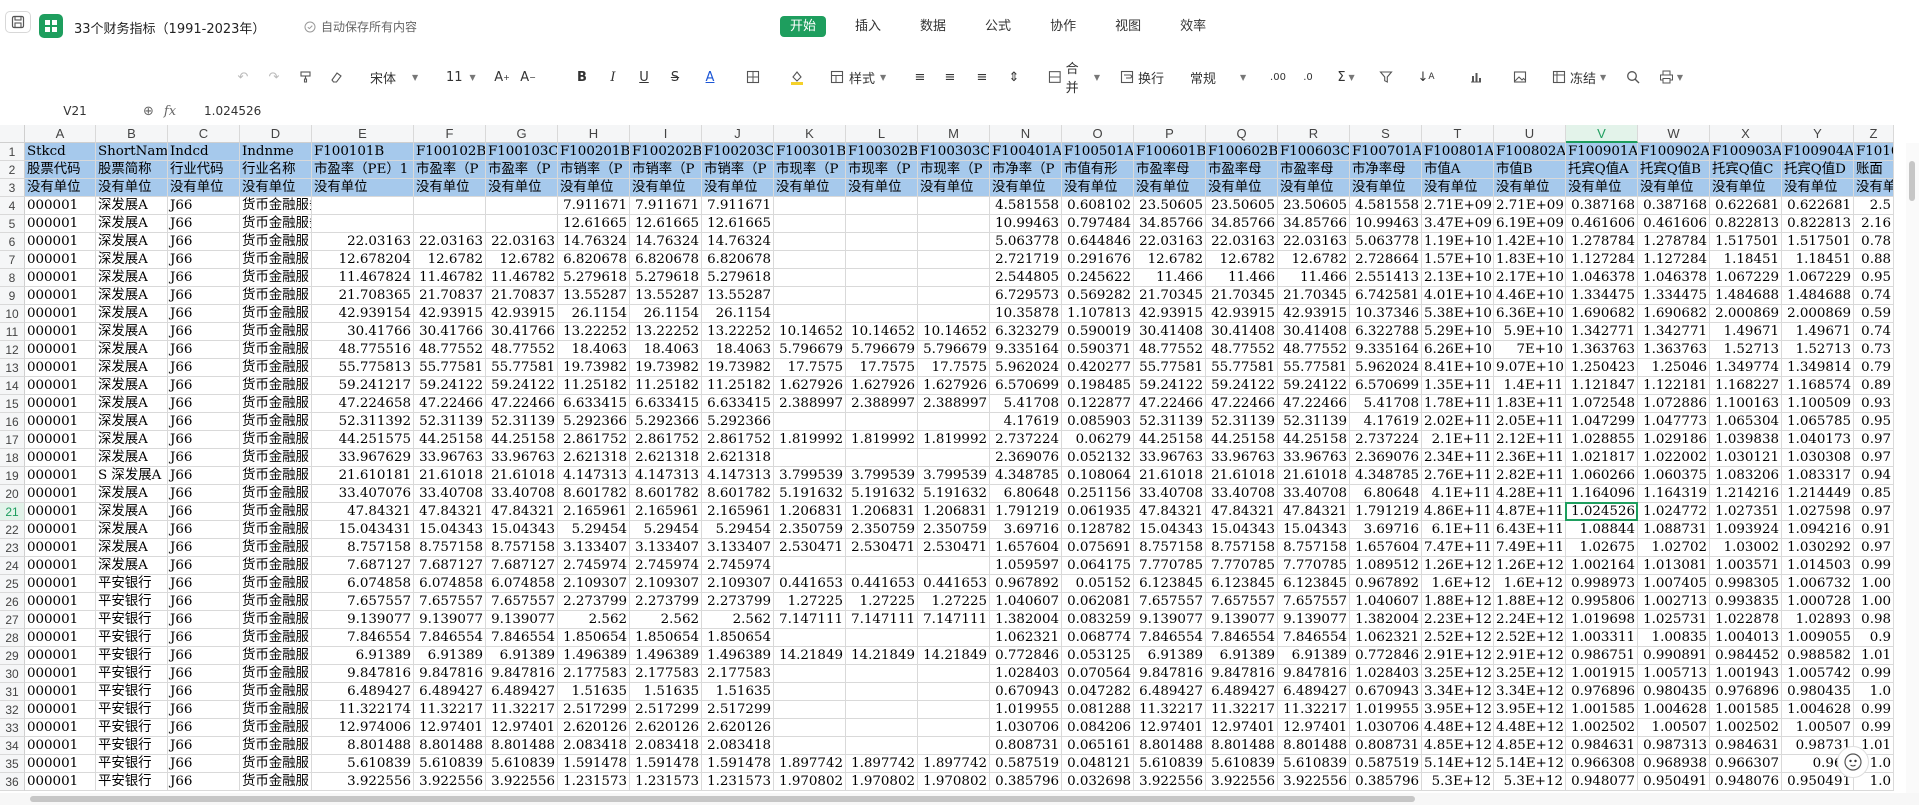 Image resolution: width=1919 pixels, height=805 pixels. What do you see at coordinates (1242, 386) in the screenshot?
I see `table-cell: 59.24122` at bounding box center [1242, 386].